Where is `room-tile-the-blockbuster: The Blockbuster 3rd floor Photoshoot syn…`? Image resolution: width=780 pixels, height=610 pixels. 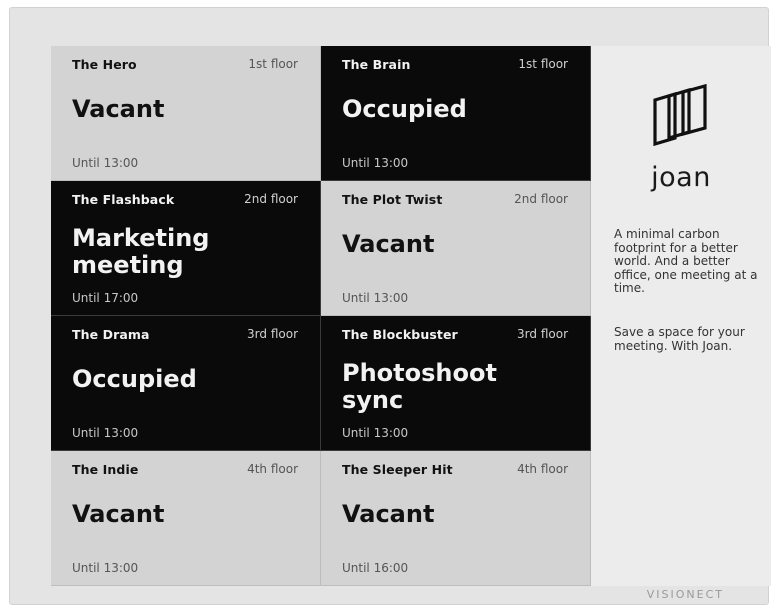
room-tile-the-blockbuster: The Blockbuster 3rd floor Photoshoot syn… is located at coordinates (456, 383).